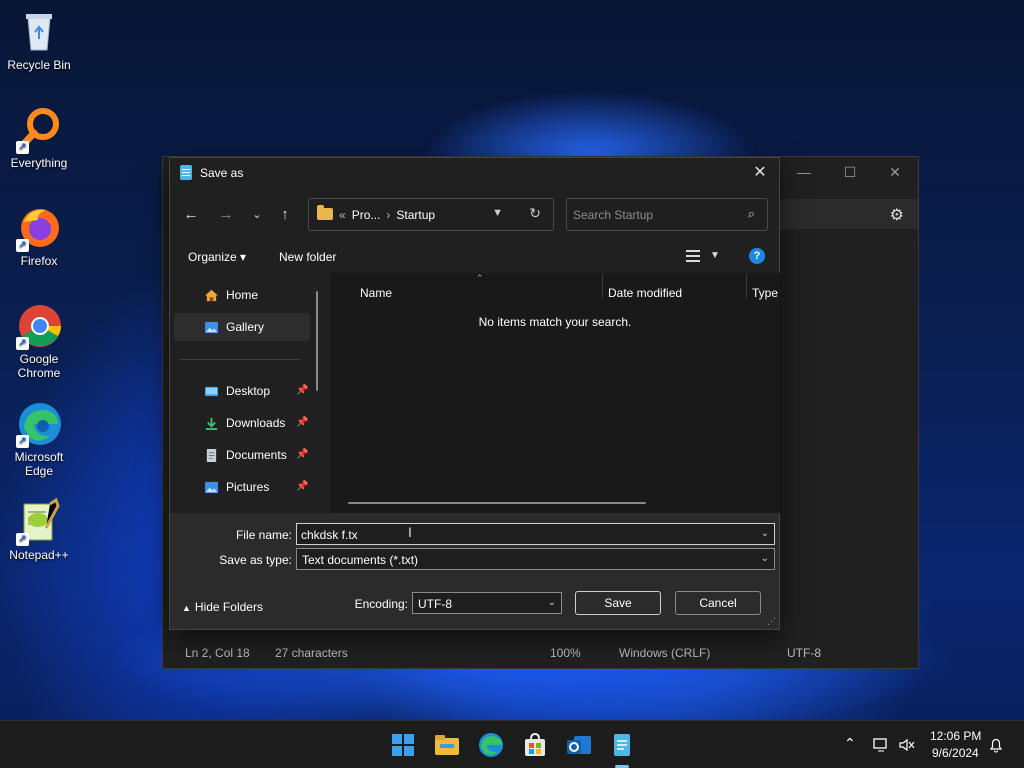 This screenshot has width=1024, height=768. What do you see at coordinates (226, 215) in the screenshot?
I see `forward-arrow-icon: →` at bounding box center [226, 215].